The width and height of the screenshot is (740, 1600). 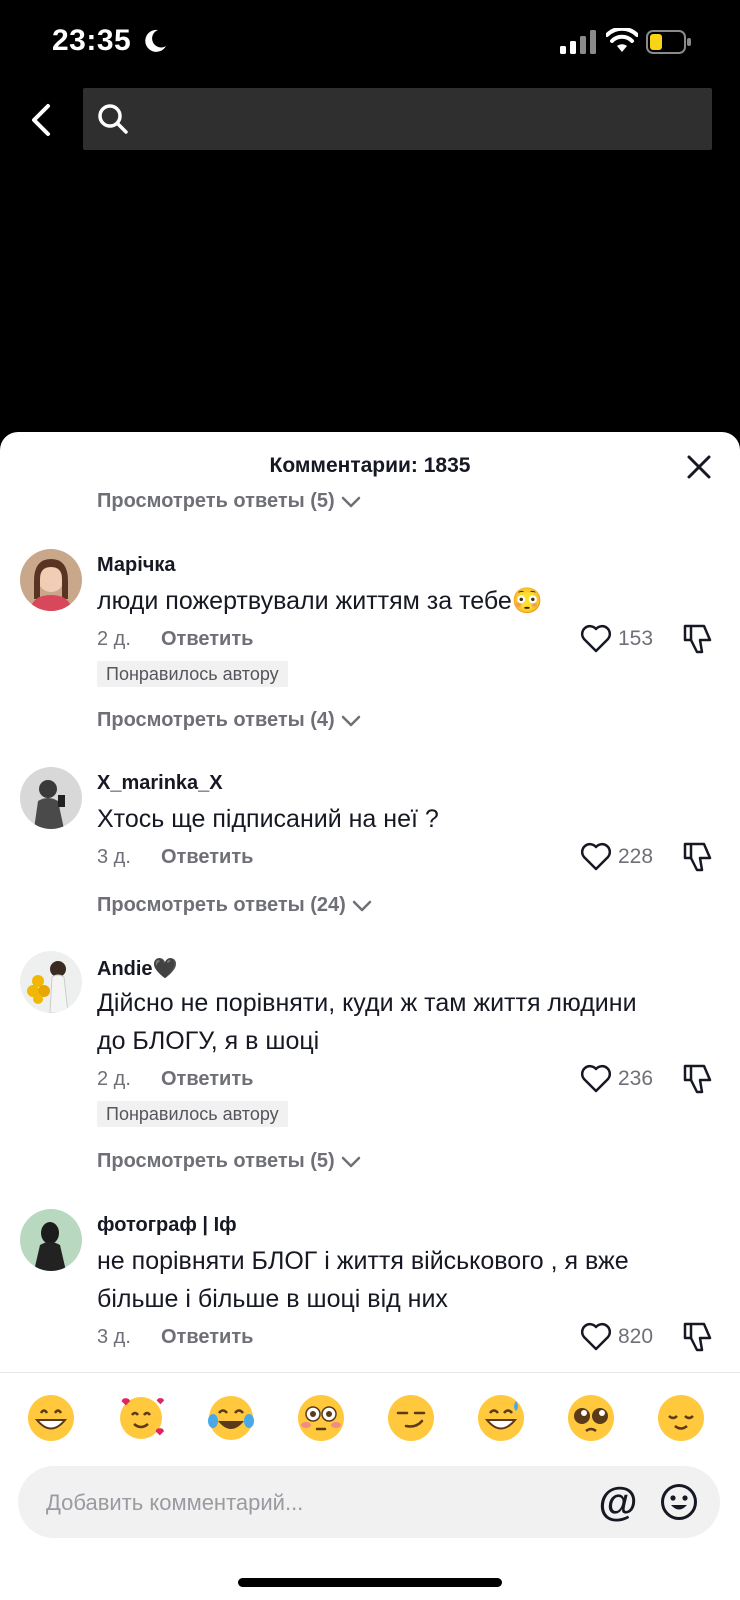 What do you see at coordinates (268, 819) in the screenshot?
I see `comment-text-line: Хтось ще підписаний на неї ?` at bounding box center [268, 819].